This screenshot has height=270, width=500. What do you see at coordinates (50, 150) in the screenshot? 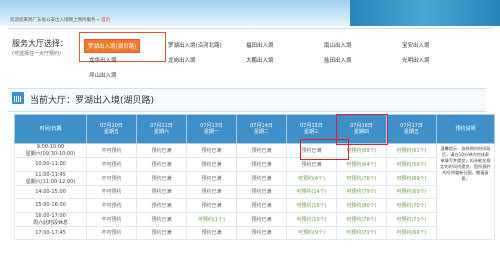
I see `time-slot-cell: 9:00-10:00 星期六(09:30-10:00)` at bounding box center [50, 150].